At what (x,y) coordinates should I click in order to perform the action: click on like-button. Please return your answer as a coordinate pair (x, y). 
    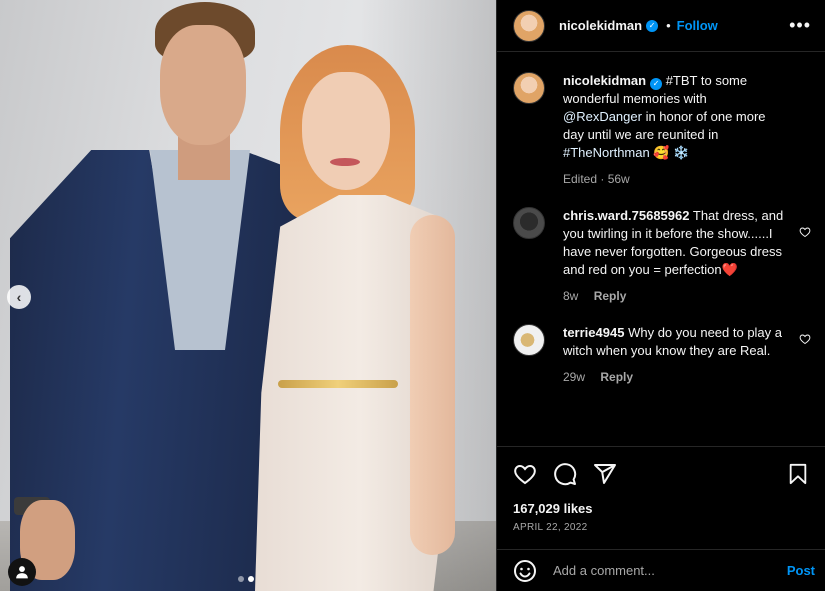
    Looking at the image, I should click on (525, 474).